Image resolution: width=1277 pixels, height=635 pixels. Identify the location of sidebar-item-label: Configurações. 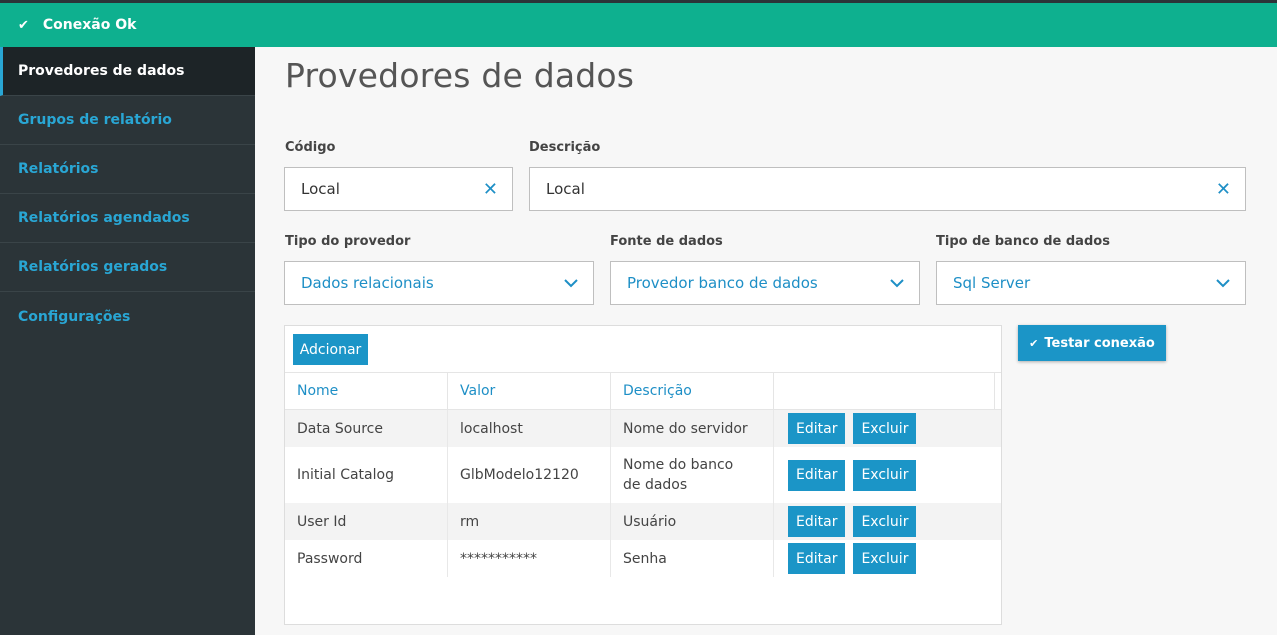
(74, 316).